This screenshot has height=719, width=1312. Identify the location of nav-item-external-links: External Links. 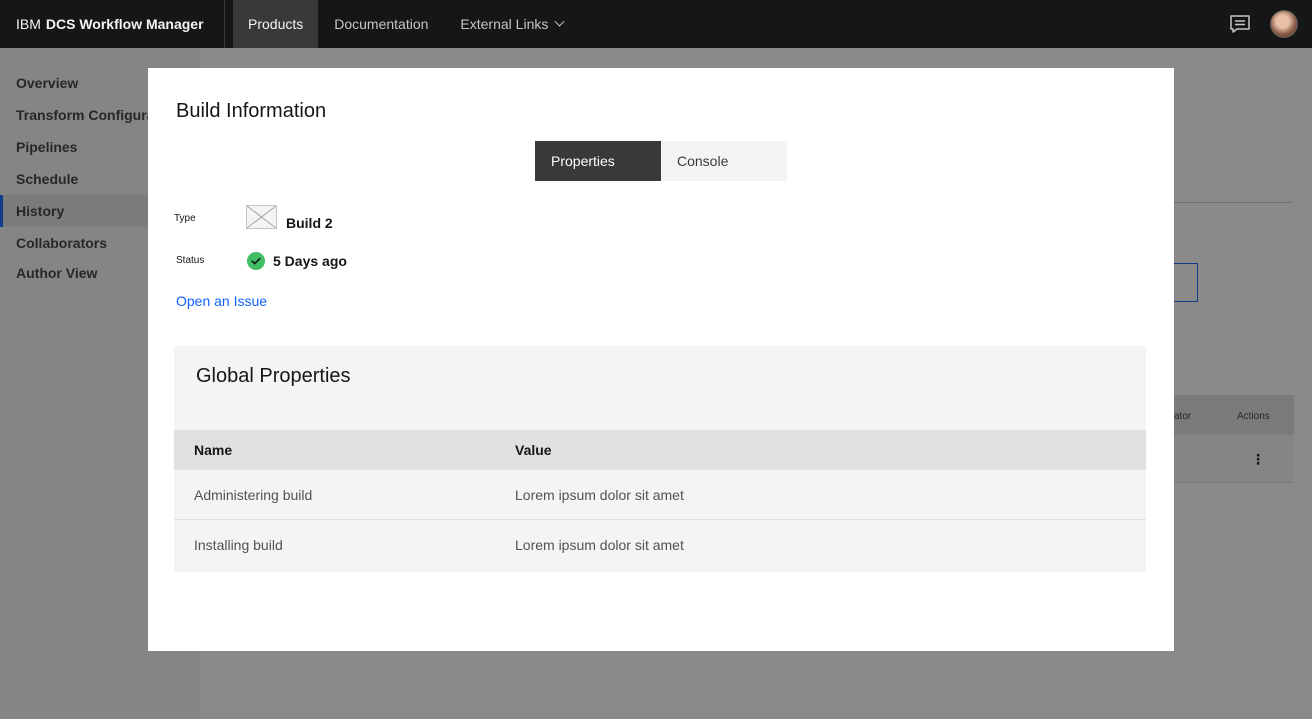
(511, 24).